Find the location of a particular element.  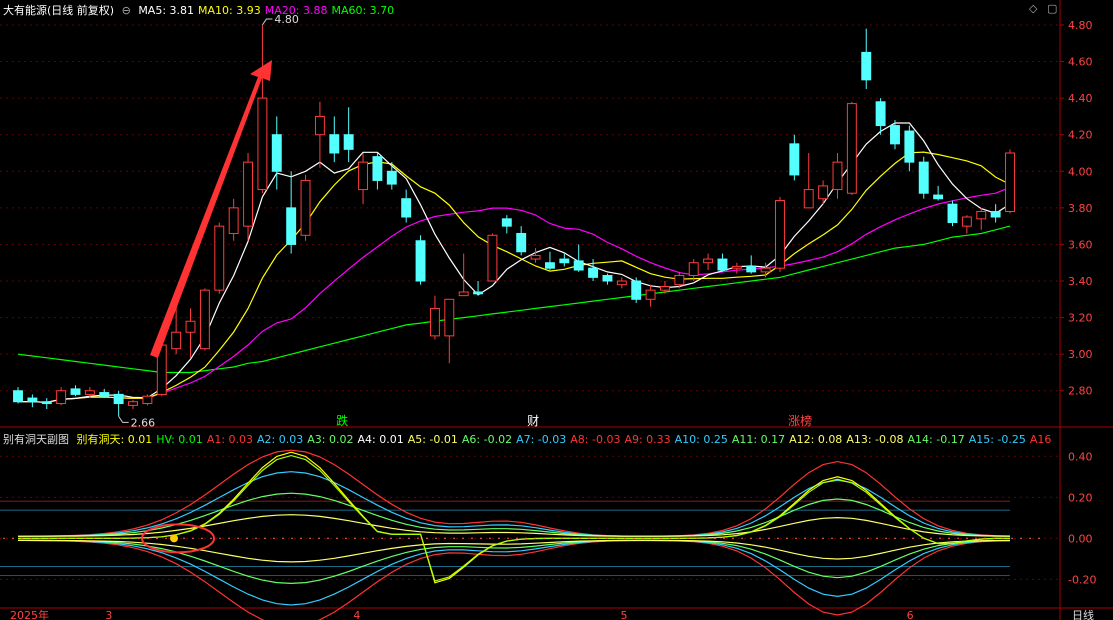

price-label-8: 3.20 is located at coordinates (1080, 318).